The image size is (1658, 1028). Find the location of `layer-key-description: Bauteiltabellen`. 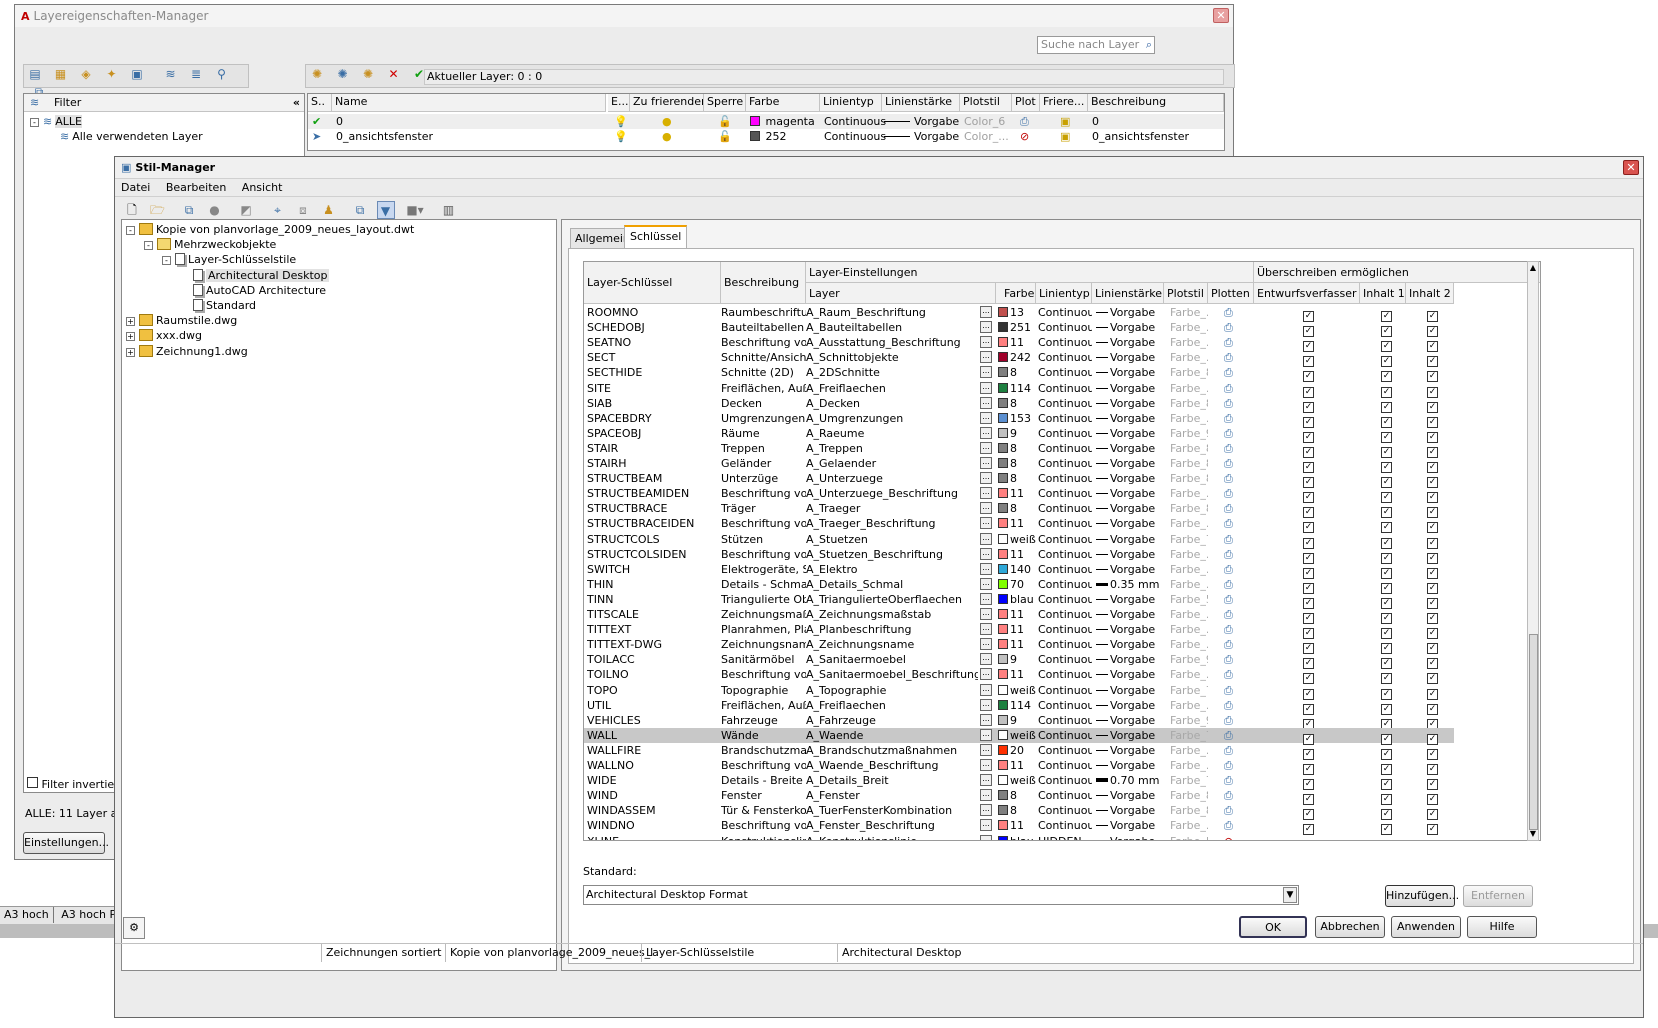

layer-key-description: Bauteiltabellen is located at coordinates (763, 327).